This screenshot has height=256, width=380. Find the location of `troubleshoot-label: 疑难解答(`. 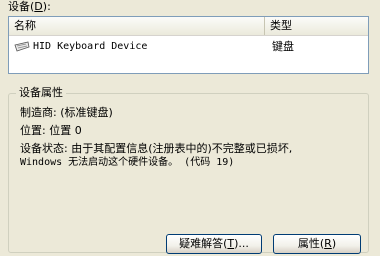

troubleshoot-label: 疑难解答( is located at coordinates (203, 243).